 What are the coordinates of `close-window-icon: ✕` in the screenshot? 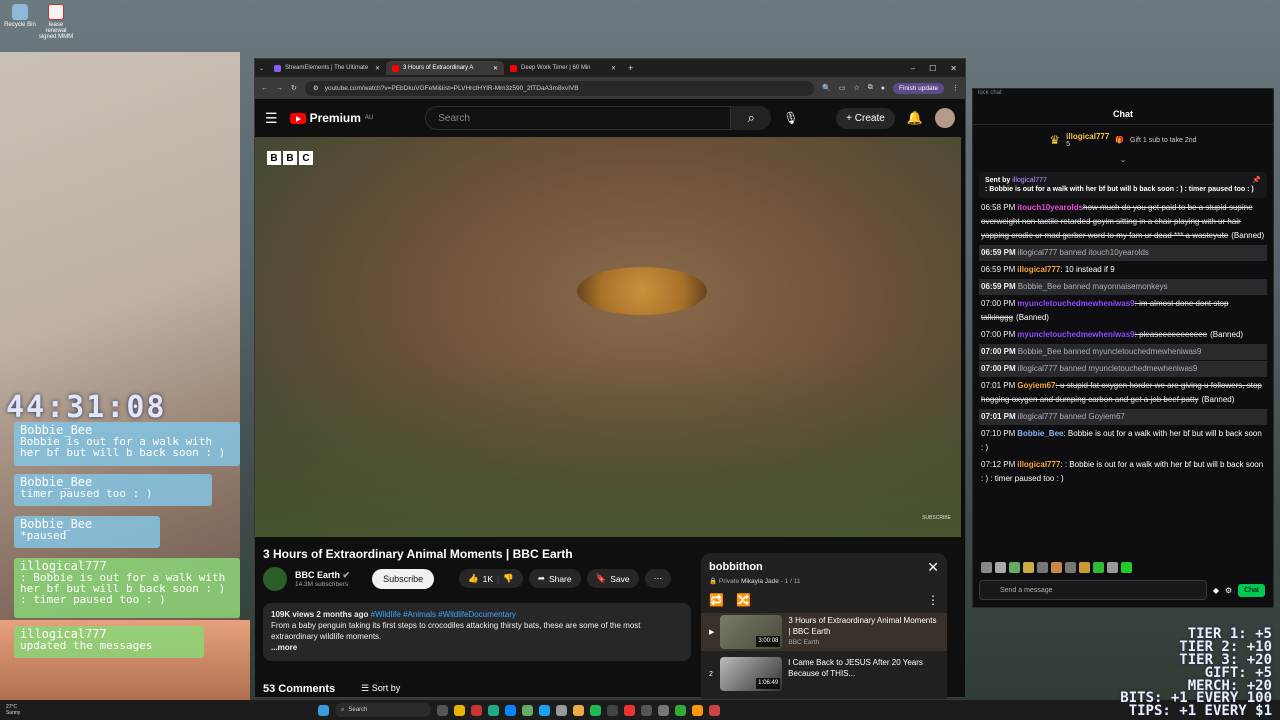 It's located at (953, 68).